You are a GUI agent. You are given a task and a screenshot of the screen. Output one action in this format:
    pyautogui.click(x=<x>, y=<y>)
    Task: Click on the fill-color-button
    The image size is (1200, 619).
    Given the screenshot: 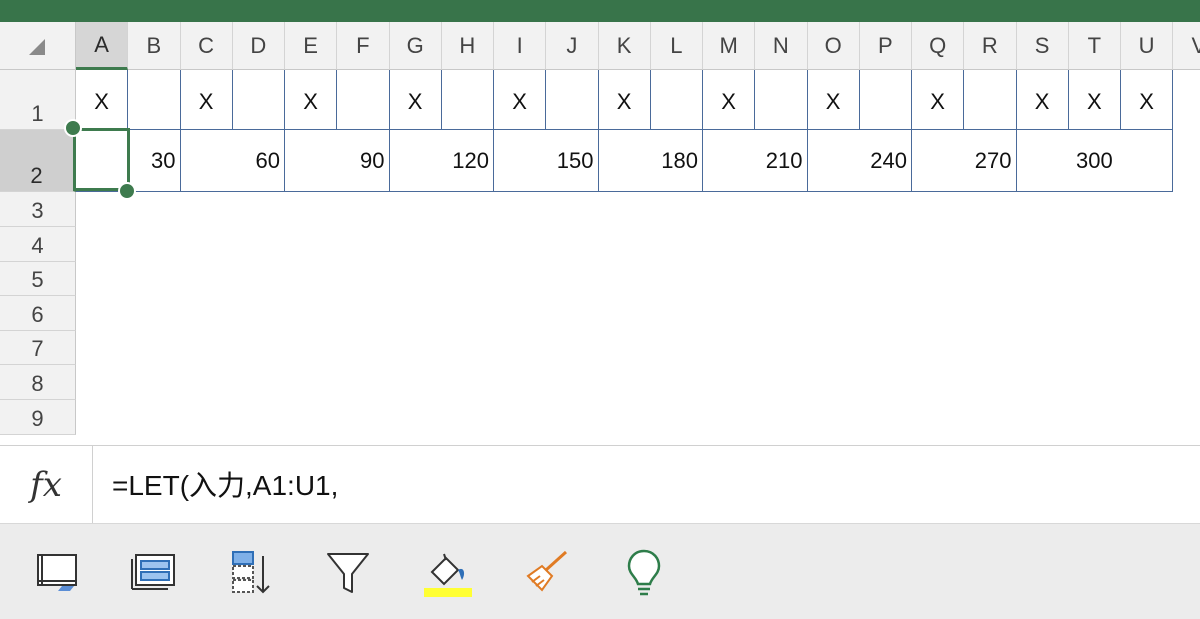 What is the action you would take?
    pyautogui.click(x=448, y=572)
    